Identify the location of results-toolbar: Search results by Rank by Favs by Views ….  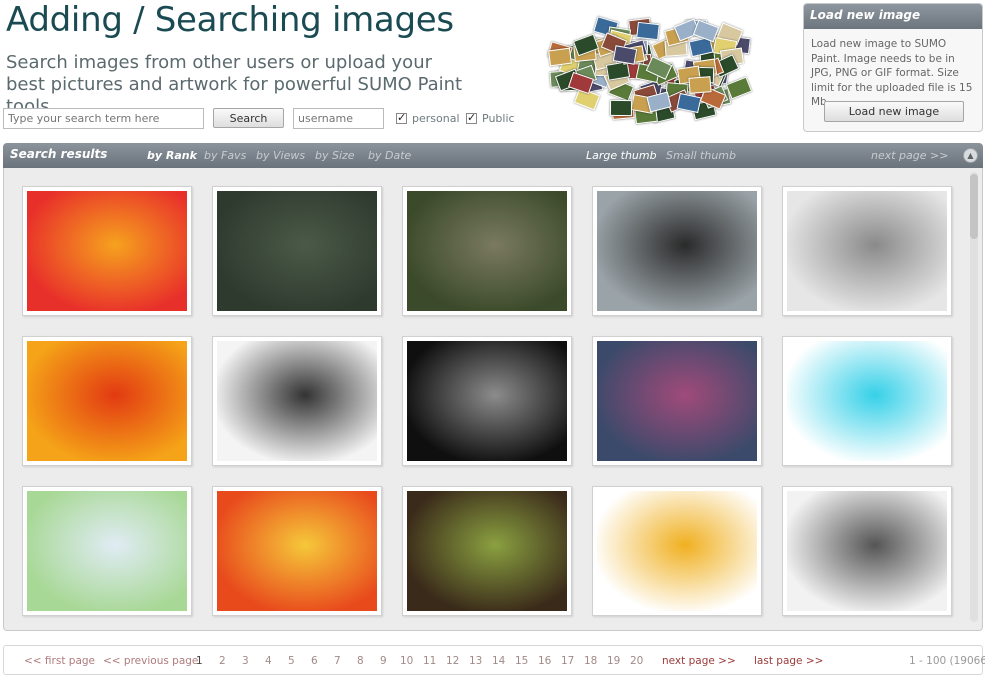
(493, 155).